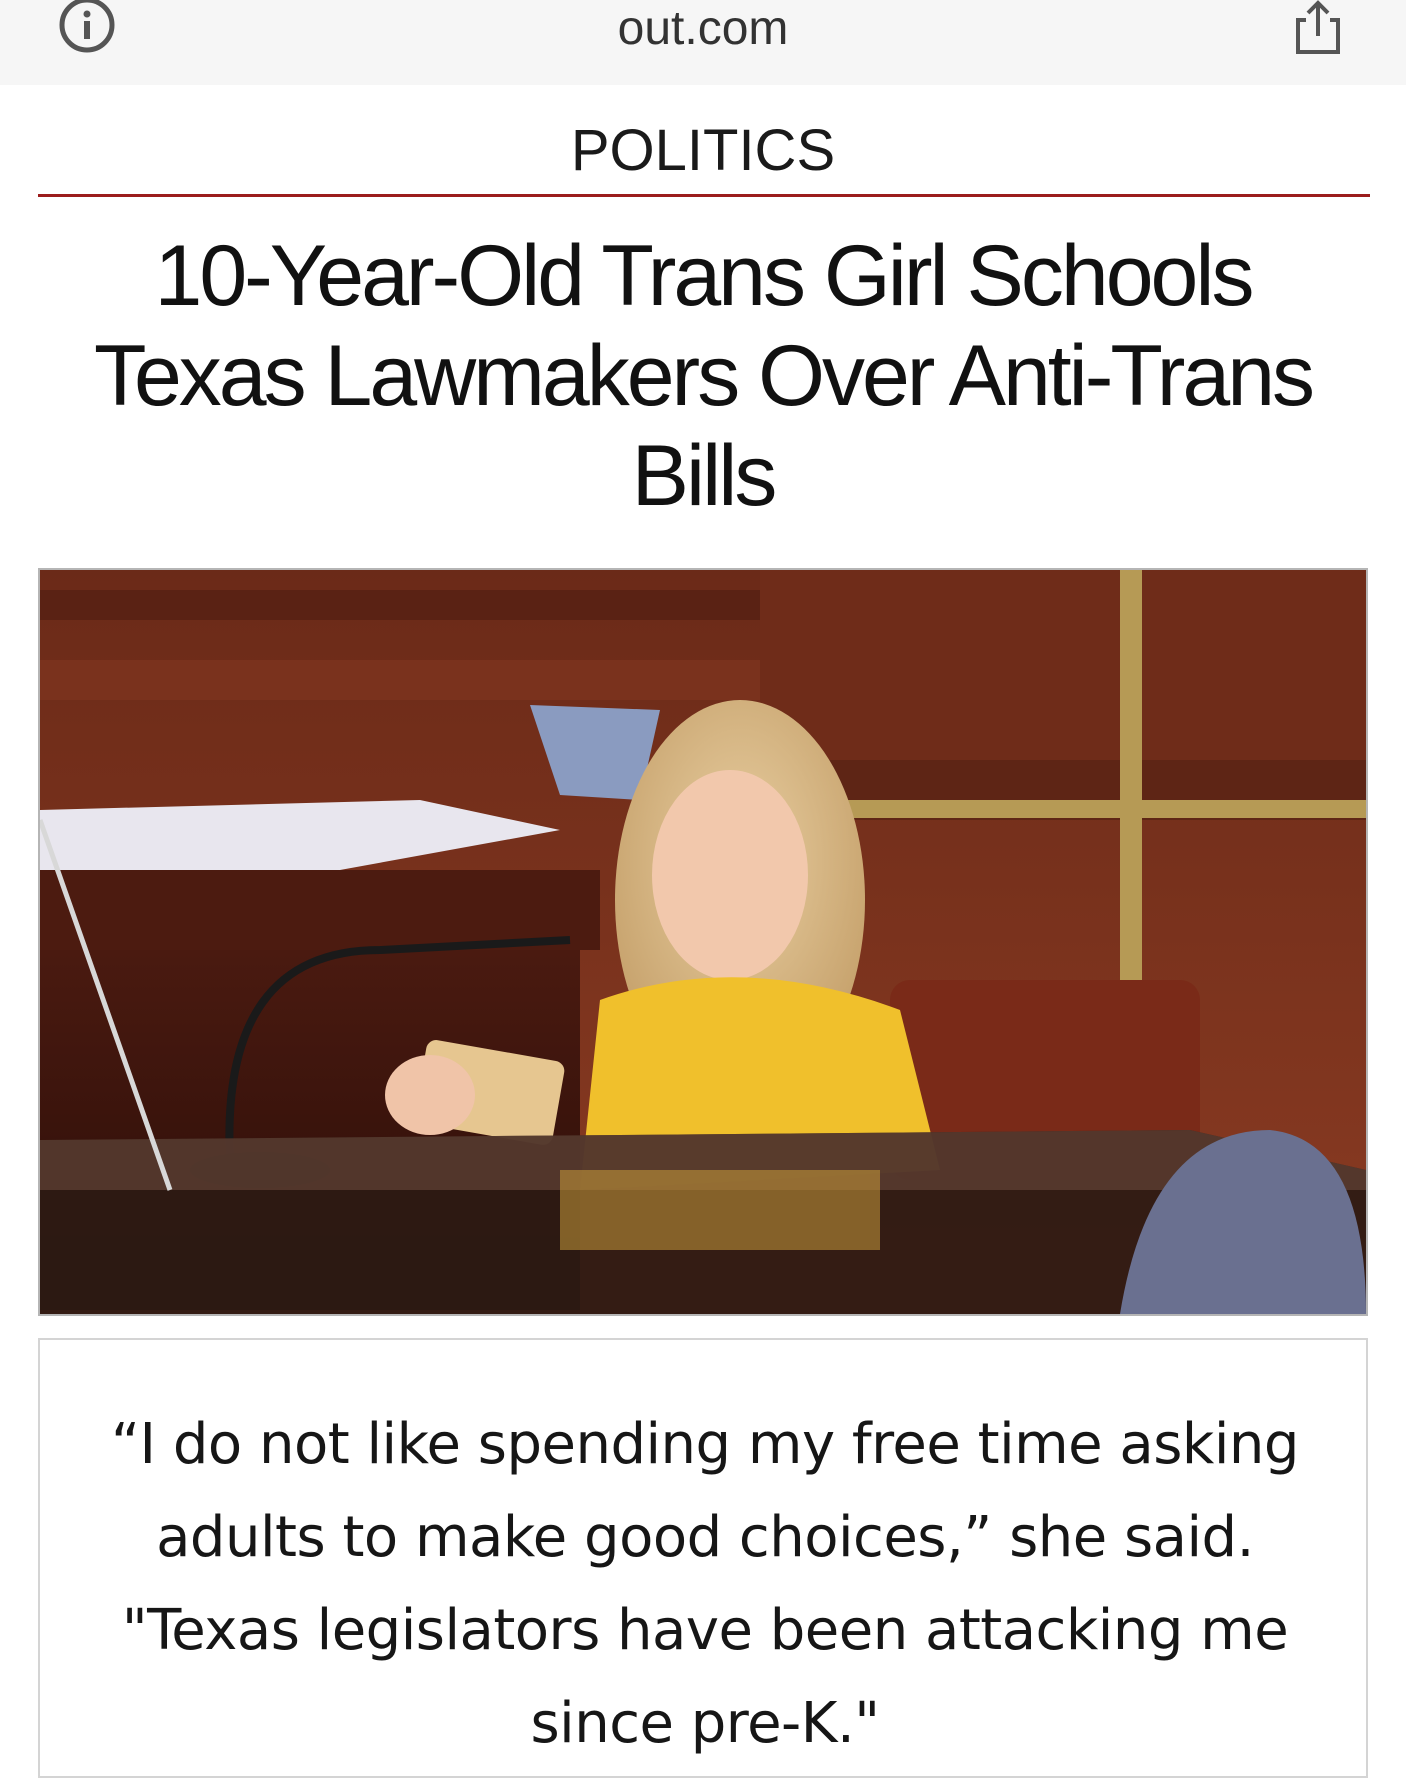 The image size is (1406, 1778). I want to click on article-category: POLITICS, so click(703, 151).